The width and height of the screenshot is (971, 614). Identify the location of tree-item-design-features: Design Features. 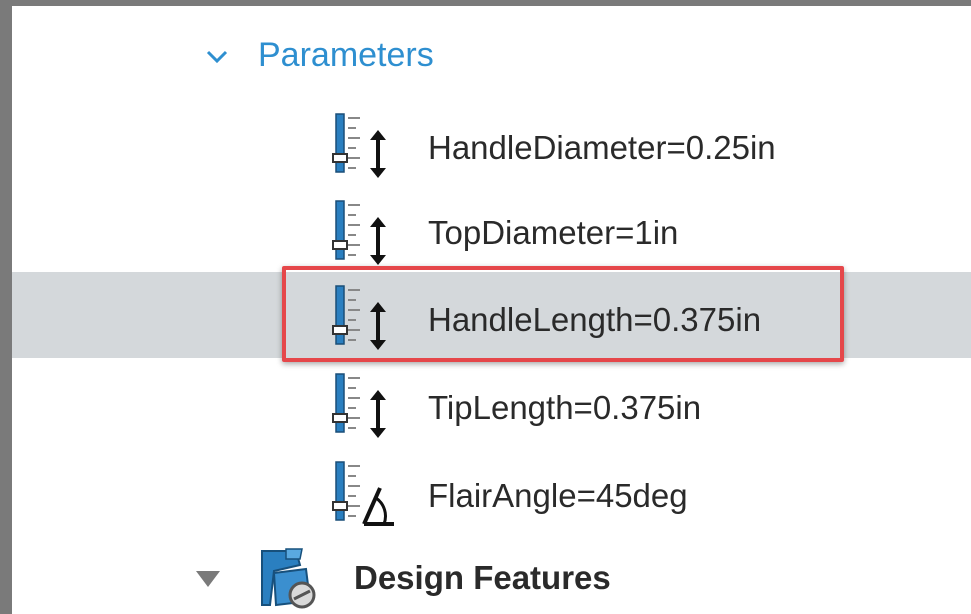
(491, 576).